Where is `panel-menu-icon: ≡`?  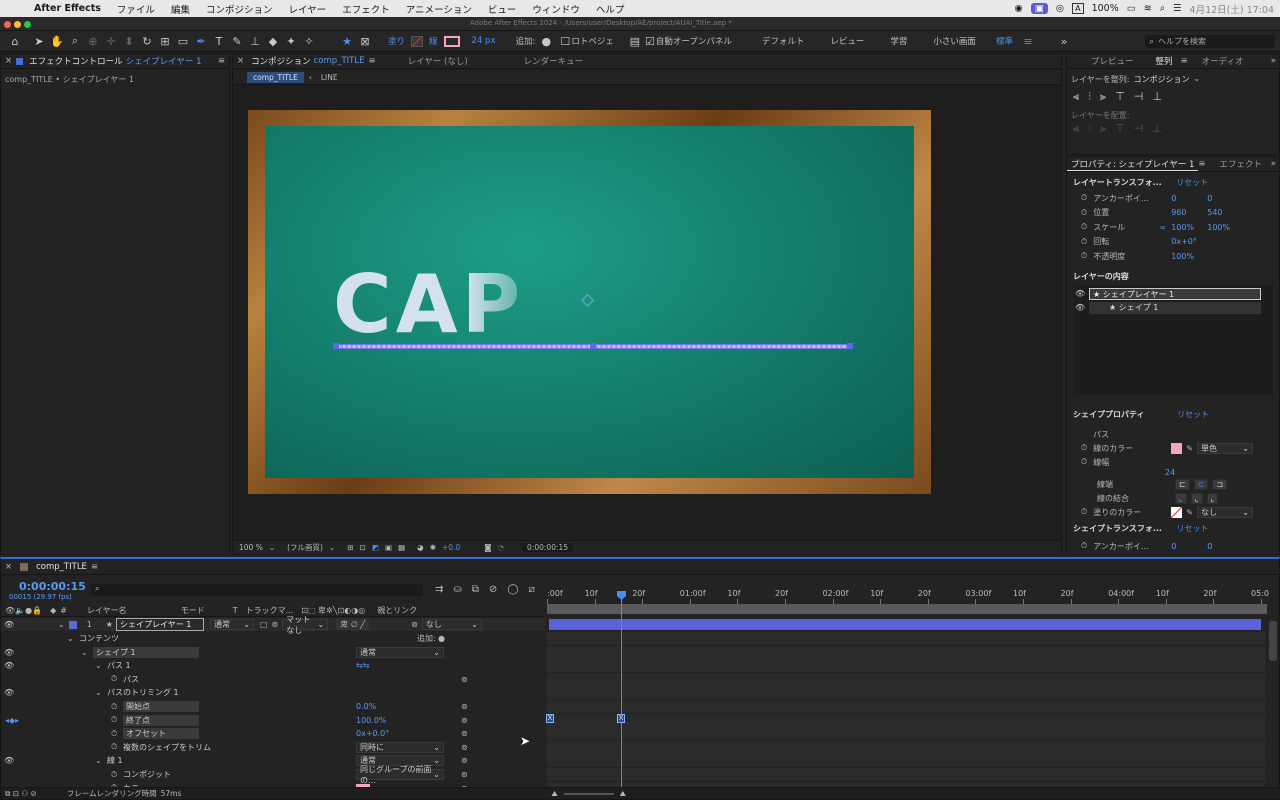 panel-menu-icon: ≡ is located at coordinates (223, 61).